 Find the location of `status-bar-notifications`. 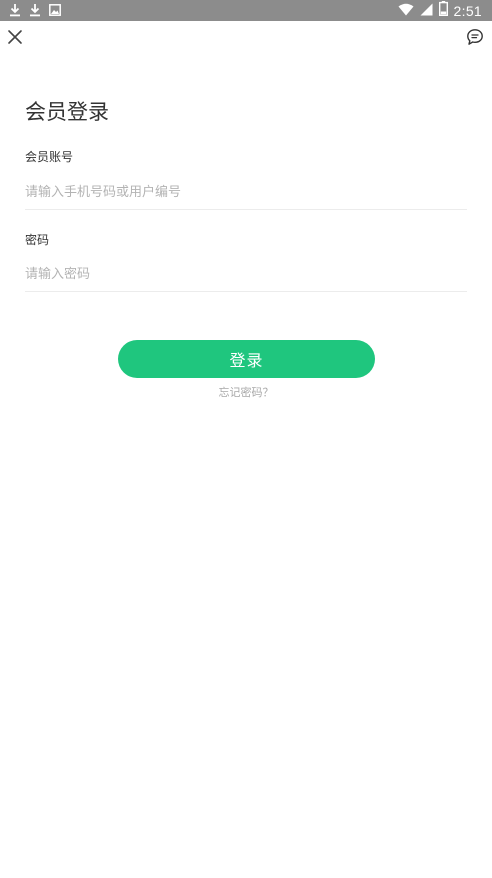

status-bar-notifications is located at coordinates (35, 10).